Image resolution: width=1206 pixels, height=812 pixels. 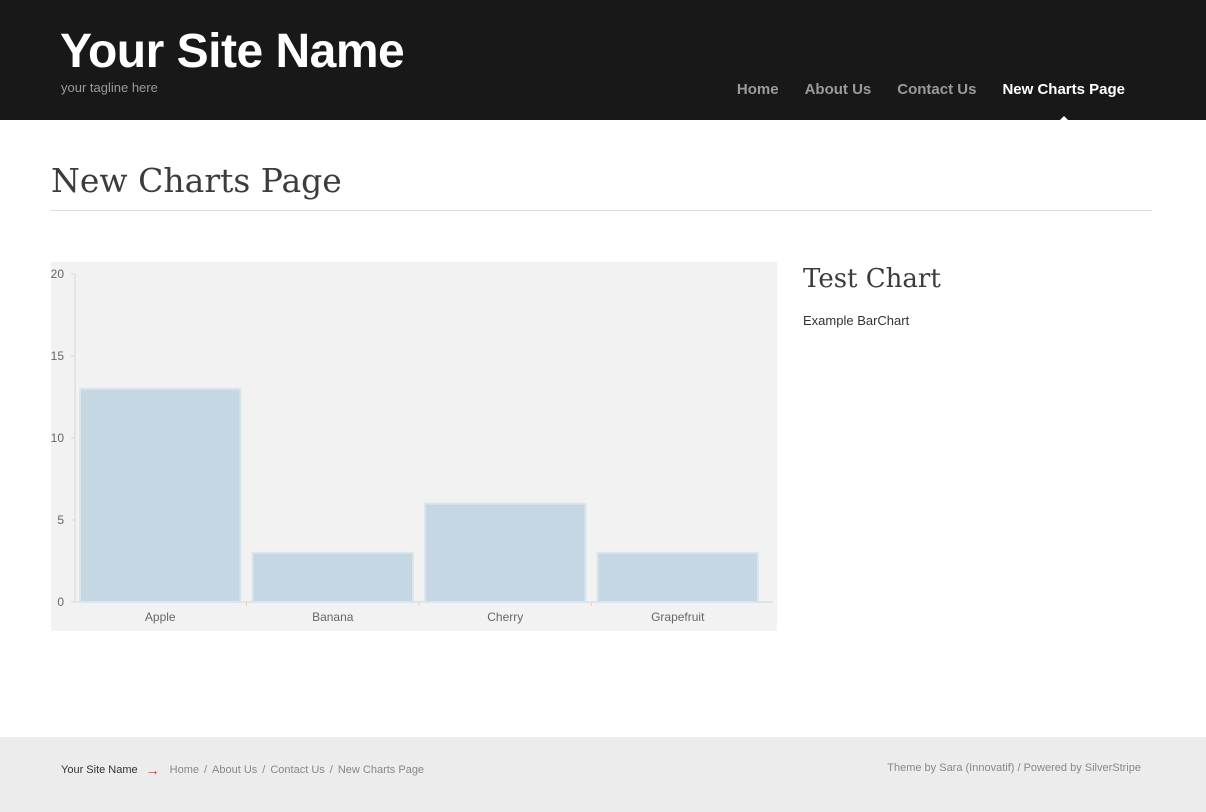 I want to click on site-tagline: your tagline here, so click(x=109, y=87).